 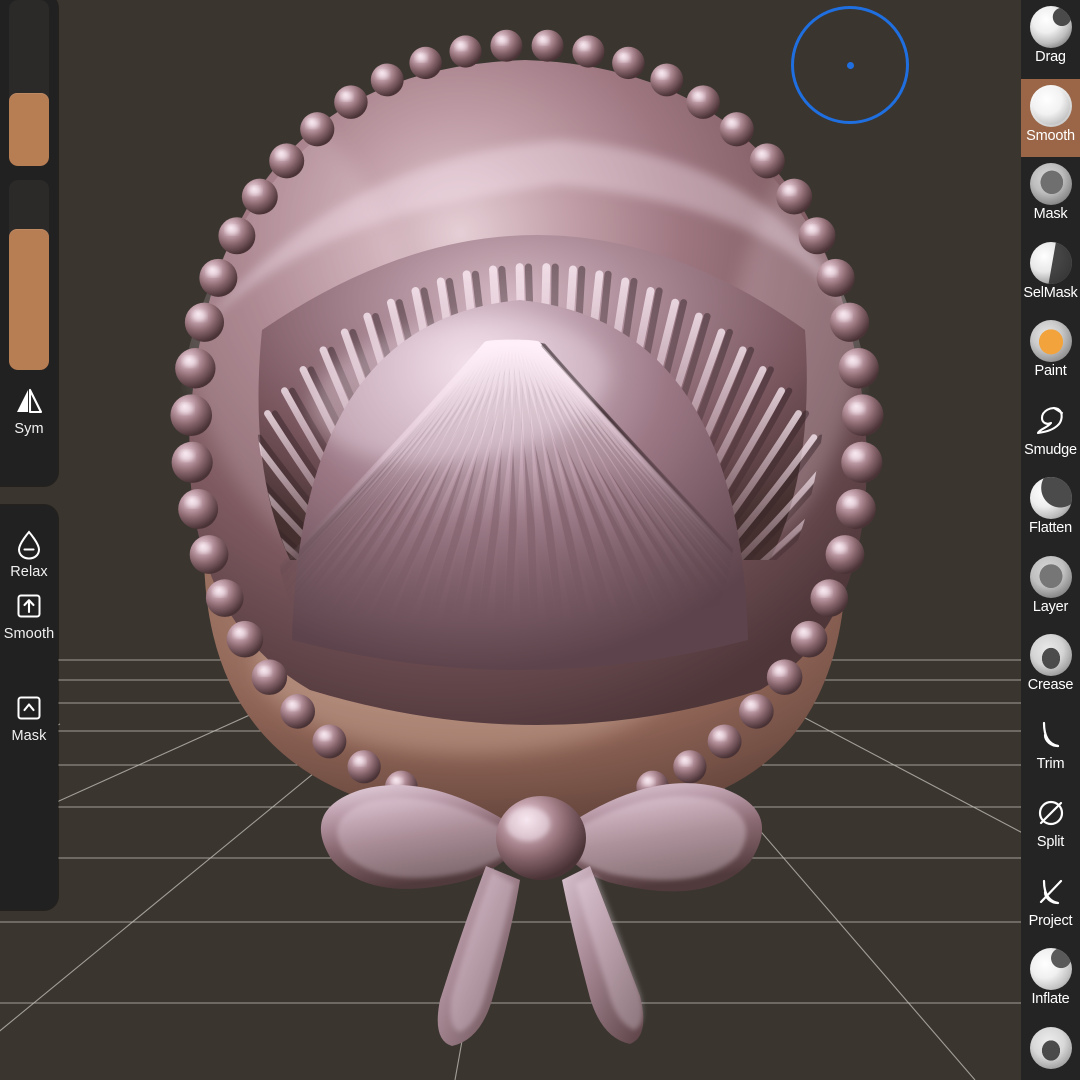 I want to click on brush-item-split: Split, so click(x=1050, y=824).